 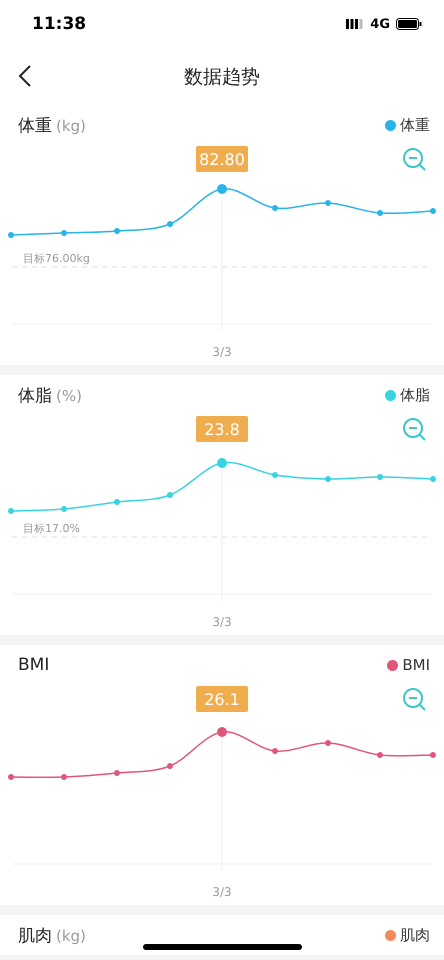 What do you see at coordinates (415, 125) in the screenshot?
I see `legend-label: 体重` at bounding box center [415, 125].